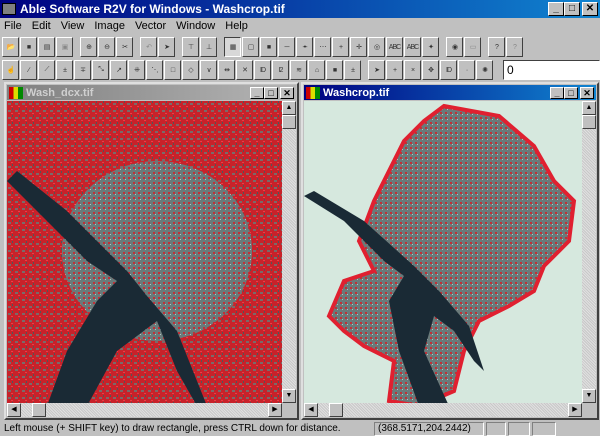  What do you see at coordinates (448, 70) in the screenshot?
I see `point-id-button: ID` at bounding box center [448, 70].